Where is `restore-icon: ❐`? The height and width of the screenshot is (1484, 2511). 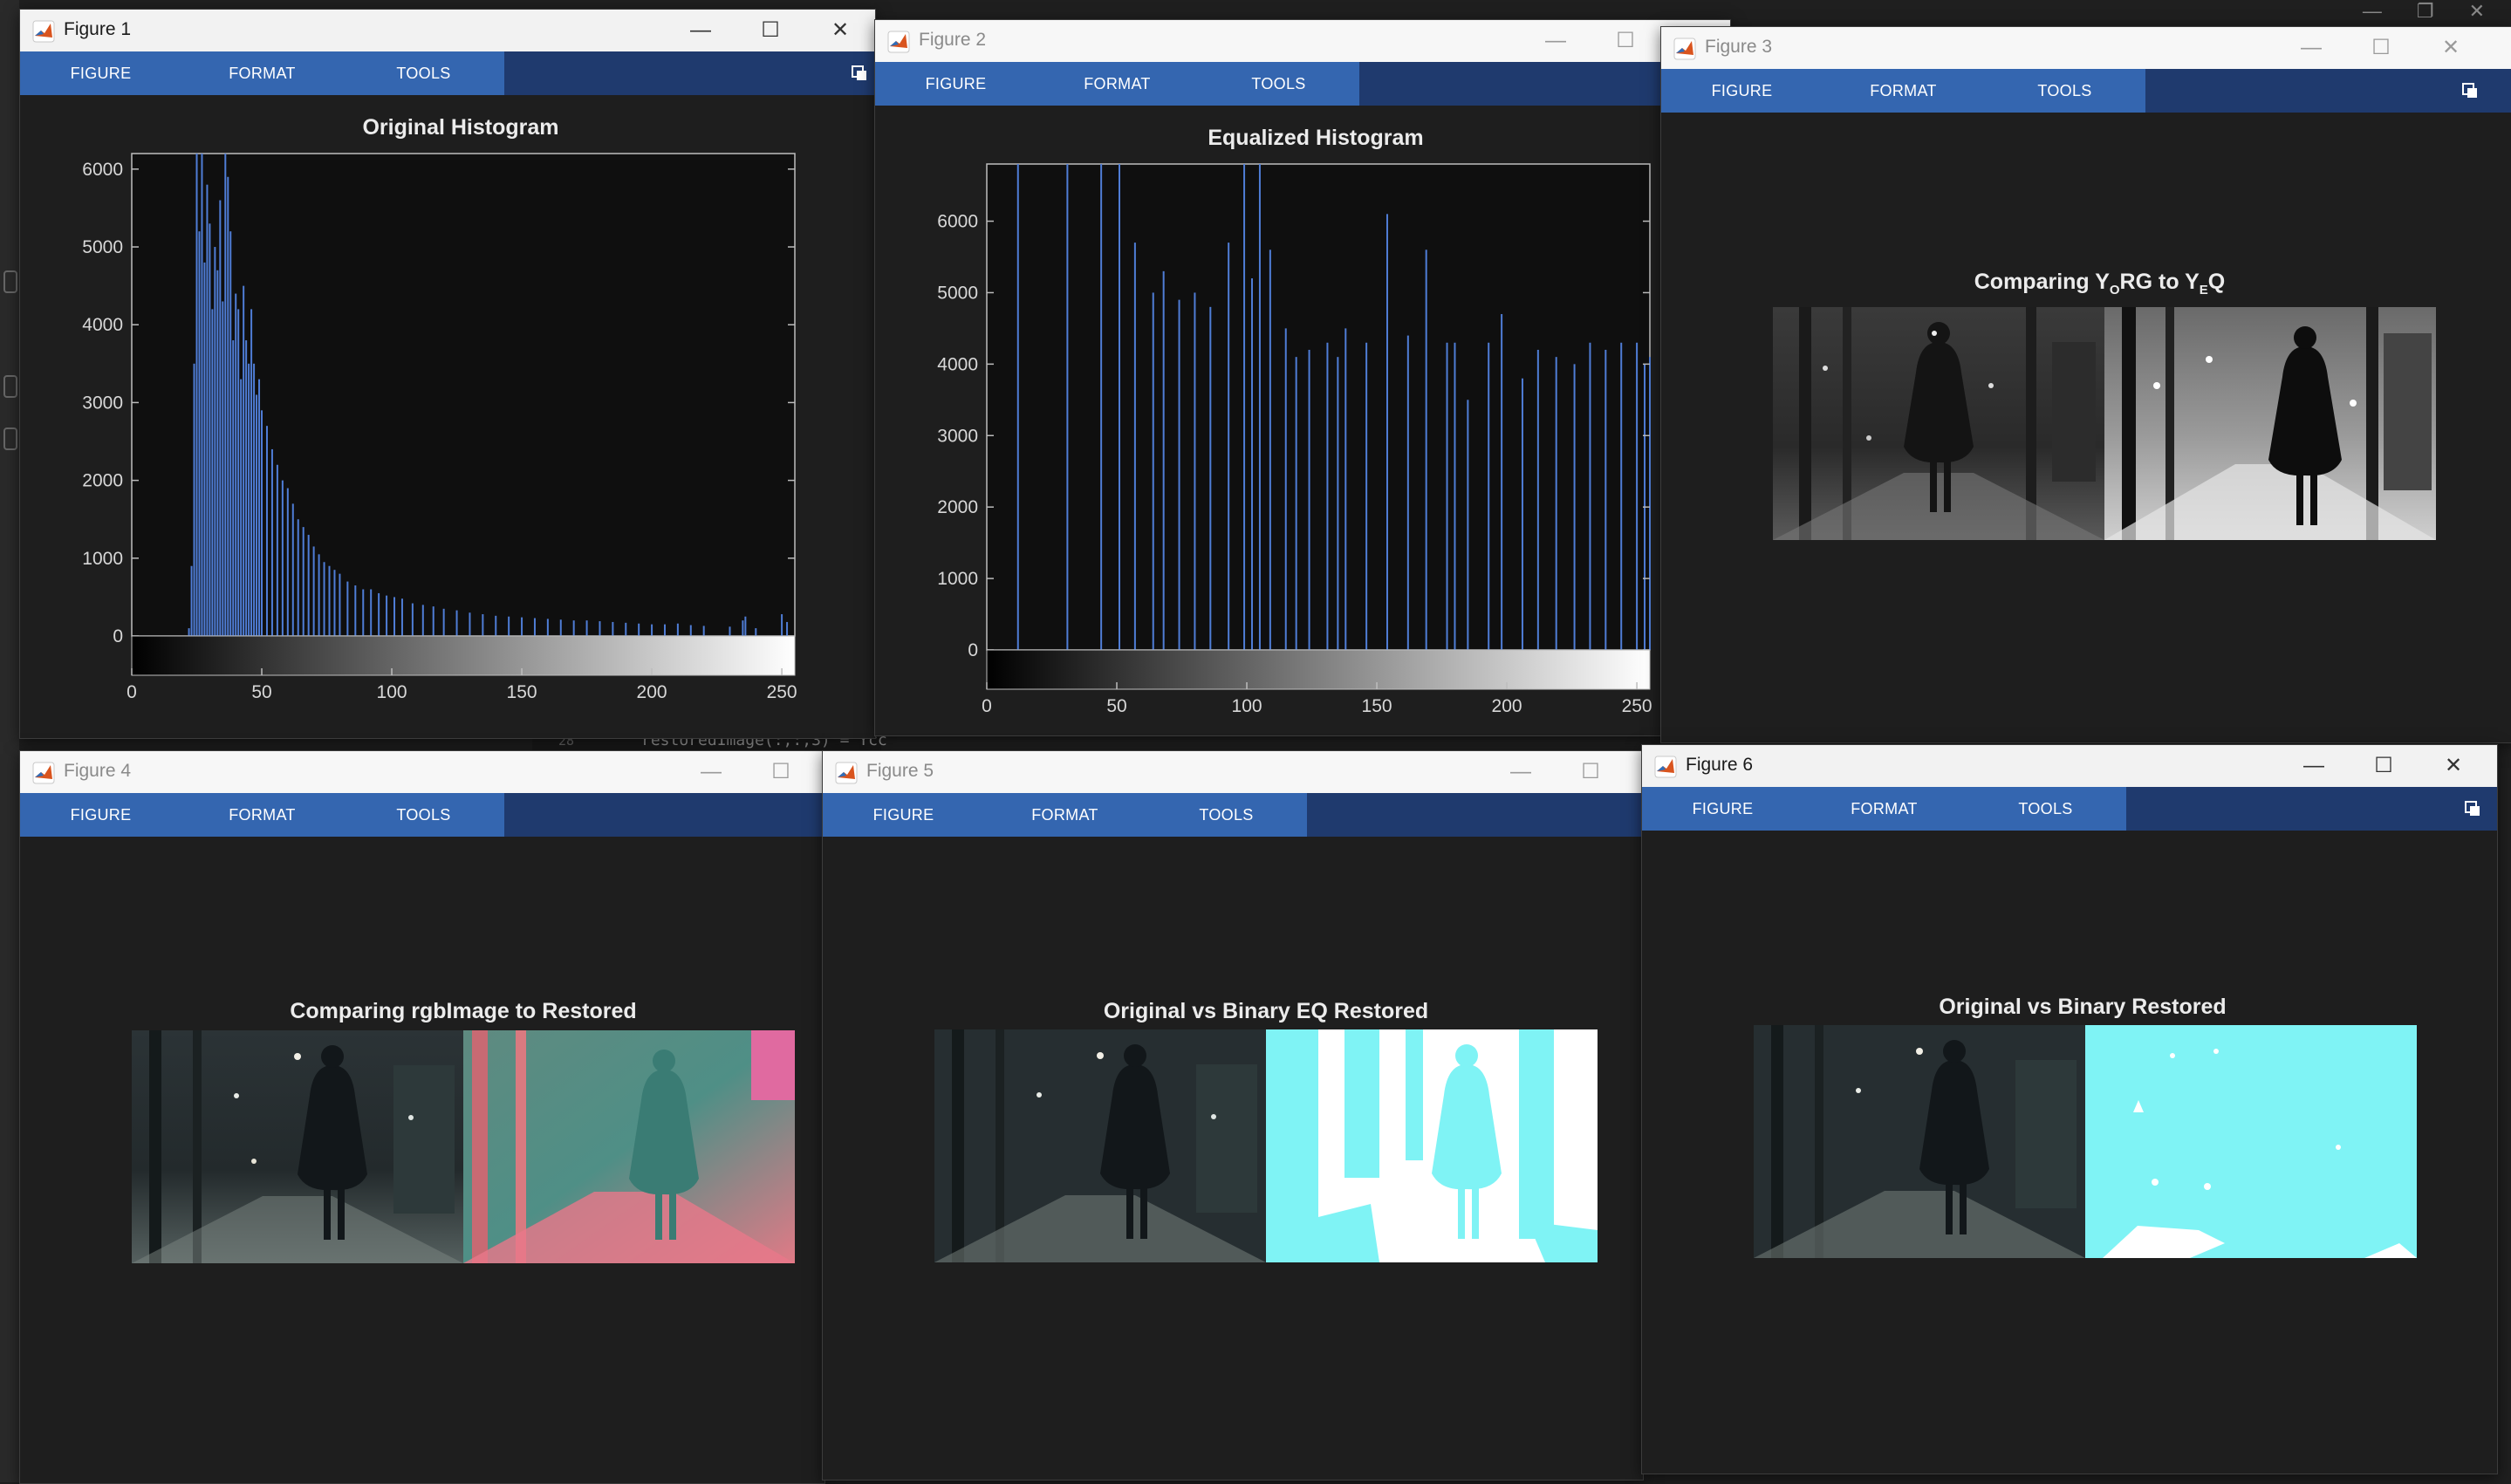 restore-icon: ❐ is located at coordinates (2425, 15).